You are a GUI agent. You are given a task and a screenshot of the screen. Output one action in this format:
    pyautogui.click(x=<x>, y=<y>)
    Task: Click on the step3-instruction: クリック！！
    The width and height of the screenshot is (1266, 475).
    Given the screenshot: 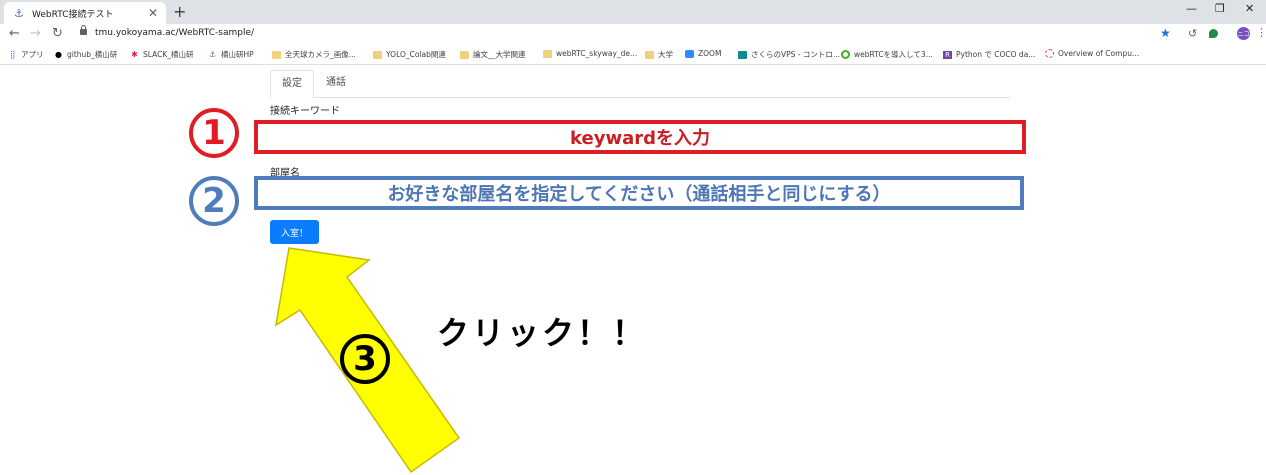 What is the action you would take?
    pyautogui.click(x=542, y=333)
    